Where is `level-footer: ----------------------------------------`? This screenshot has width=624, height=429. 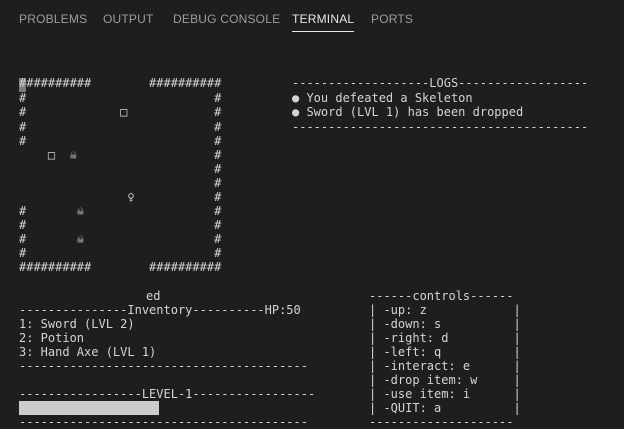 level-footer: ---------------------------------------- is located at coordinates (163, 422).